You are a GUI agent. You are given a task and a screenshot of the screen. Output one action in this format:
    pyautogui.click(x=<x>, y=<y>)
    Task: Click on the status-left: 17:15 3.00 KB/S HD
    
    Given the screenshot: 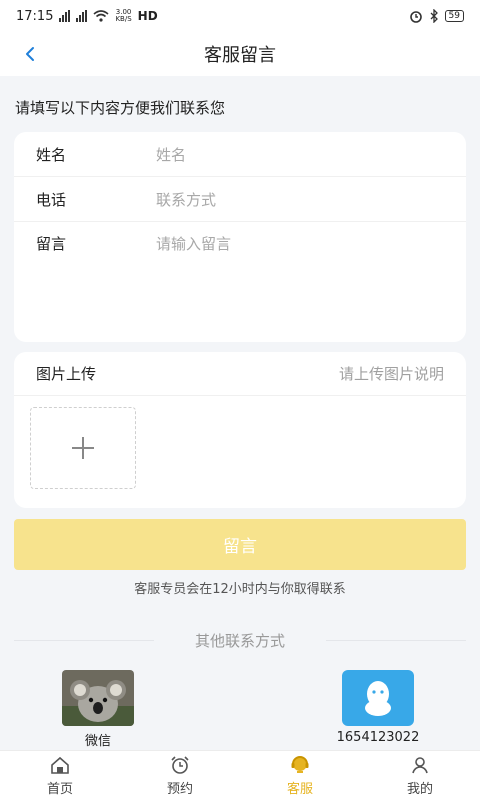 What is the action you would take?
    pyautogui.click(x=87, y=16)
    